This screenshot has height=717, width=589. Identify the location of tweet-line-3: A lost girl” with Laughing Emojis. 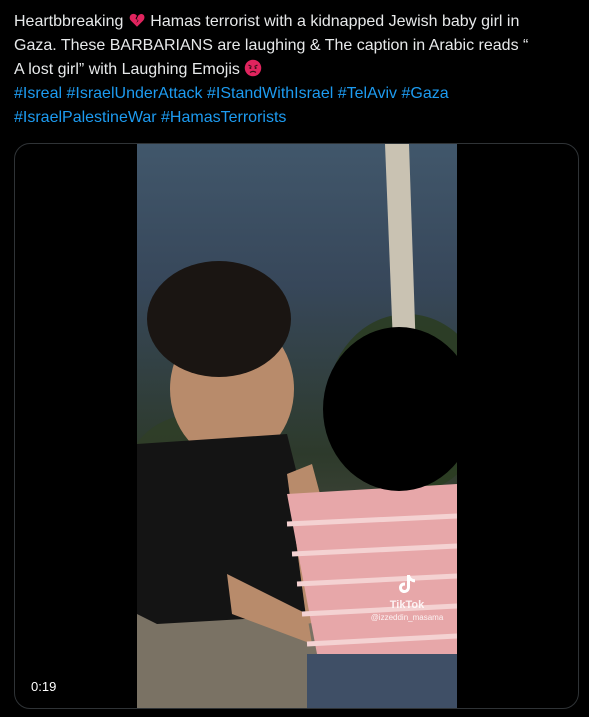
(296, 70).